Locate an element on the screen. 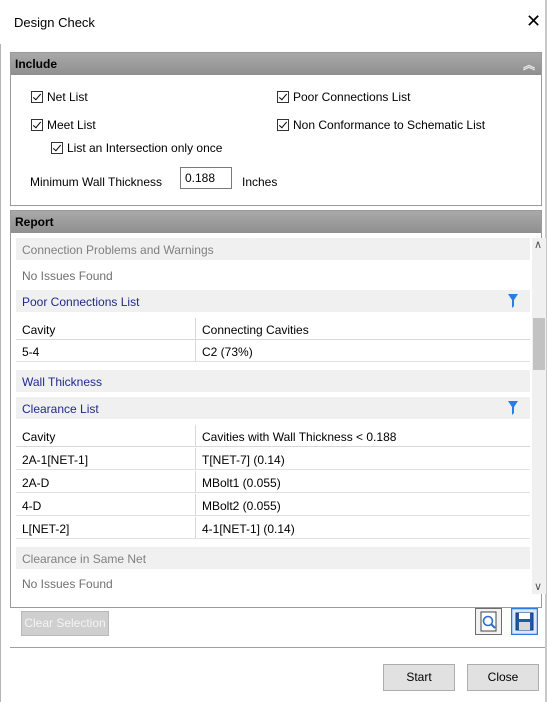 This screenshot has height=702, width=547. footer-divider is located at coordinates (277, 647).